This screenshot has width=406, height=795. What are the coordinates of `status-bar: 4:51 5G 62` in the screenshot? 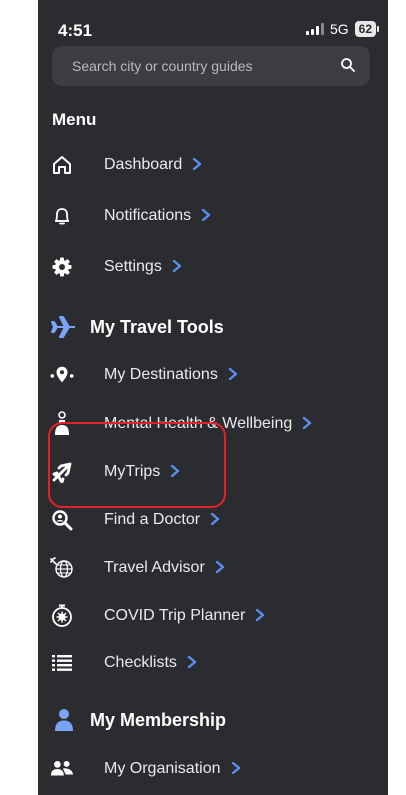 It's located at (213, 23).